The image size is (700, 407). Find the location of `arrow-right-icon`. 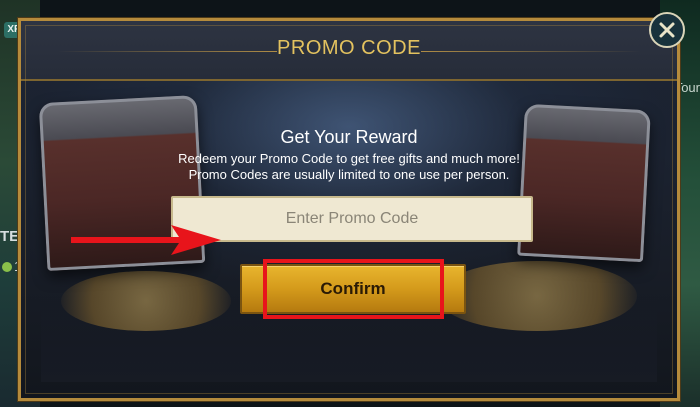

arrow-right-icon is located at coordinates (146, 240).